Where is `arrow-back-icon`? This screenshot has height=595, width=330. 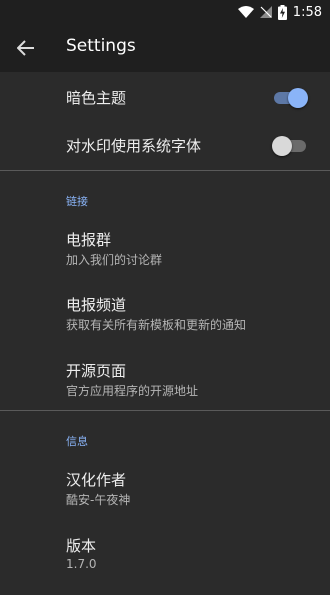
arrow-back-icon is located at coordinates (25, 48).